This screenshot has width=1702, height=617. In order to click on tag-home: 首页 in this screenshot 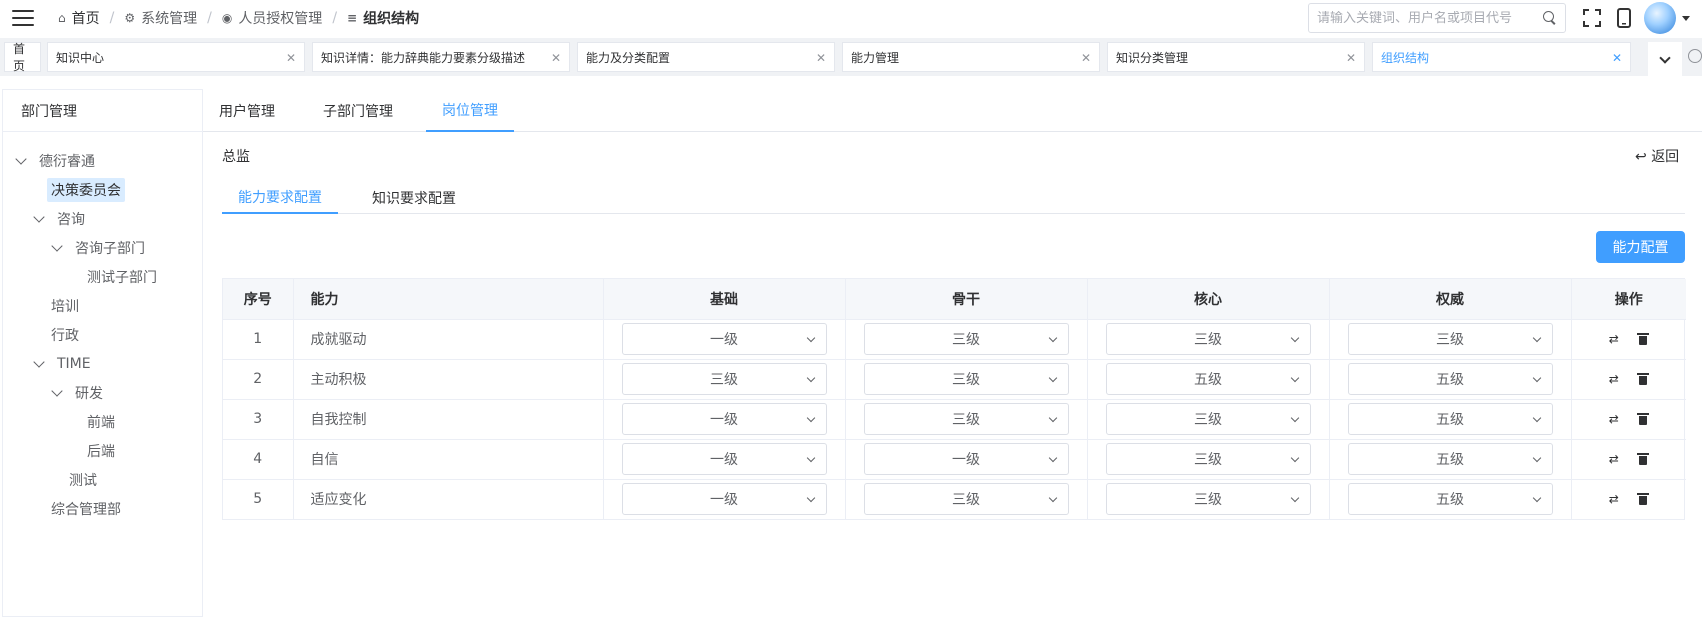, I will do `click(22, 57)`.